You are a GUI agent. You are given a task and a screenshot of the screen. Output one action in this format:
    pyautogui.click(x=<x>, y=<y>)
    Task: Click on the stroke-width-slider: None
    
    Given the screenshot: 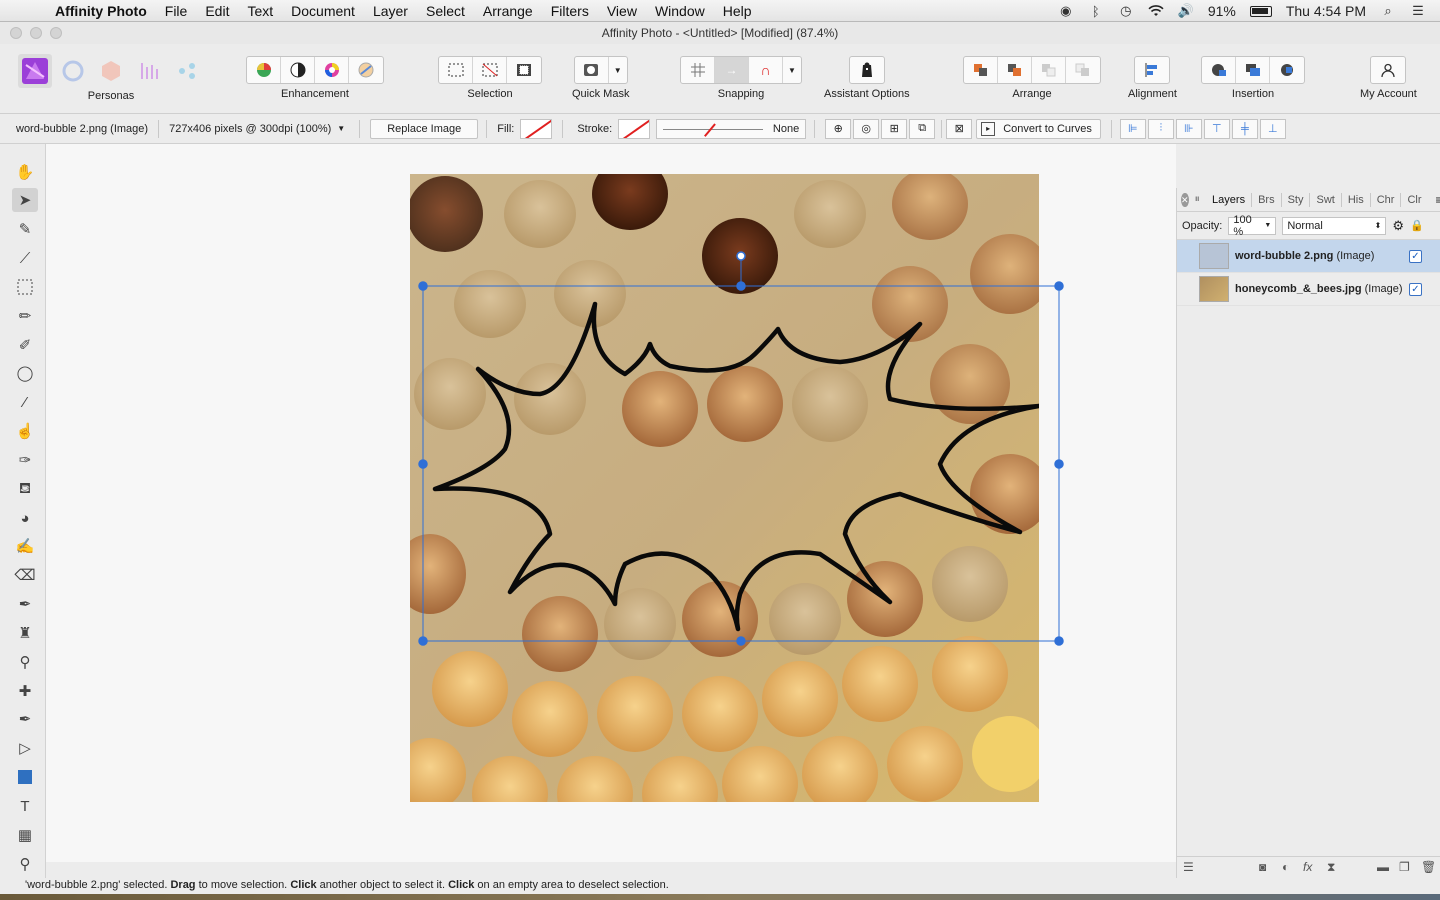 What is the action you would take?
    pyautogui.click(x=731, y=128)
    